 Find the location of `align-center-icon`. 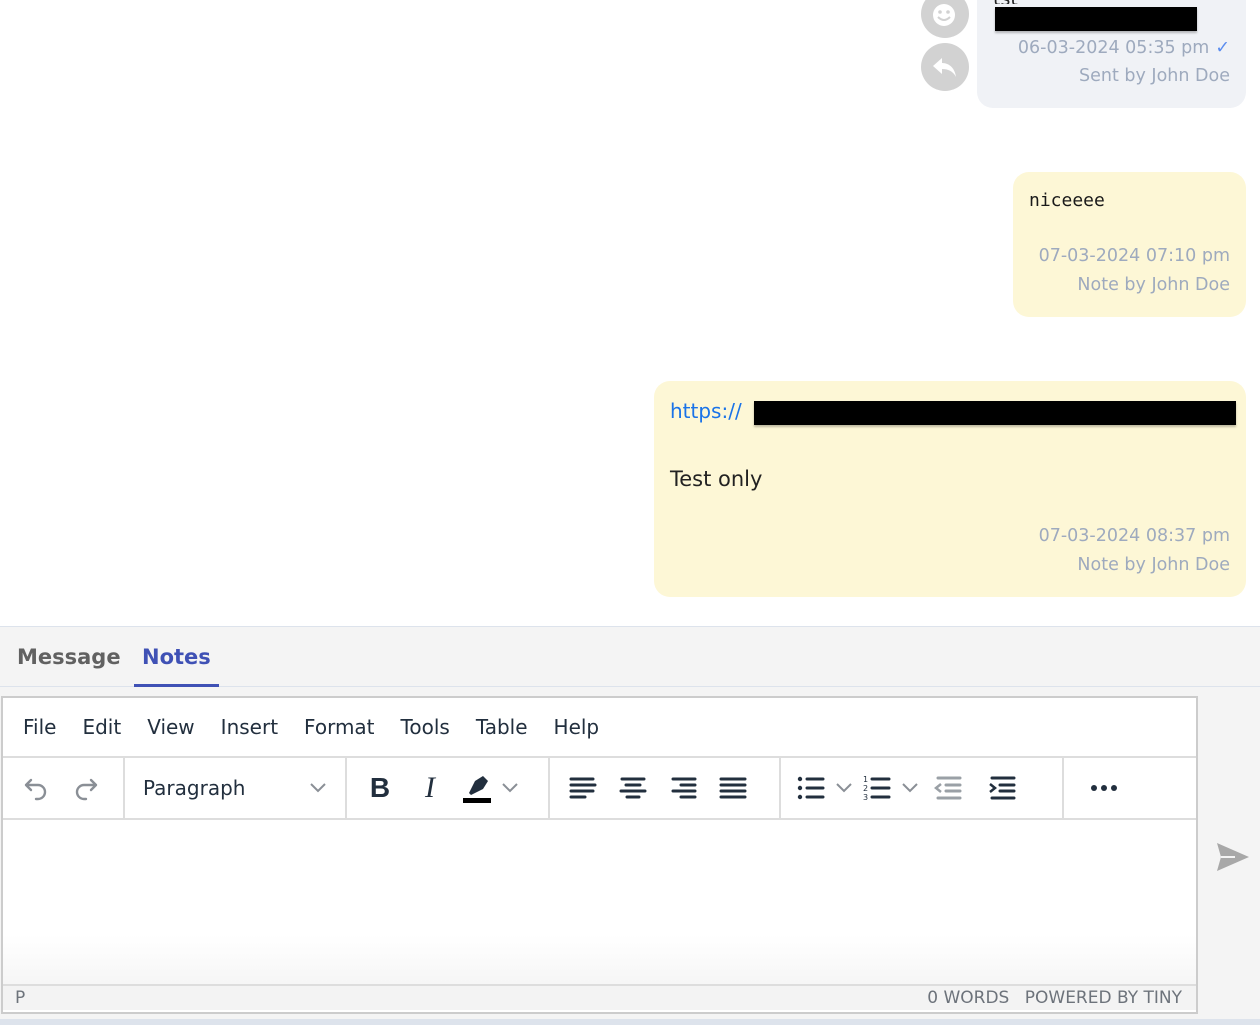

align-center-icon is located at coordinates (633, 788).